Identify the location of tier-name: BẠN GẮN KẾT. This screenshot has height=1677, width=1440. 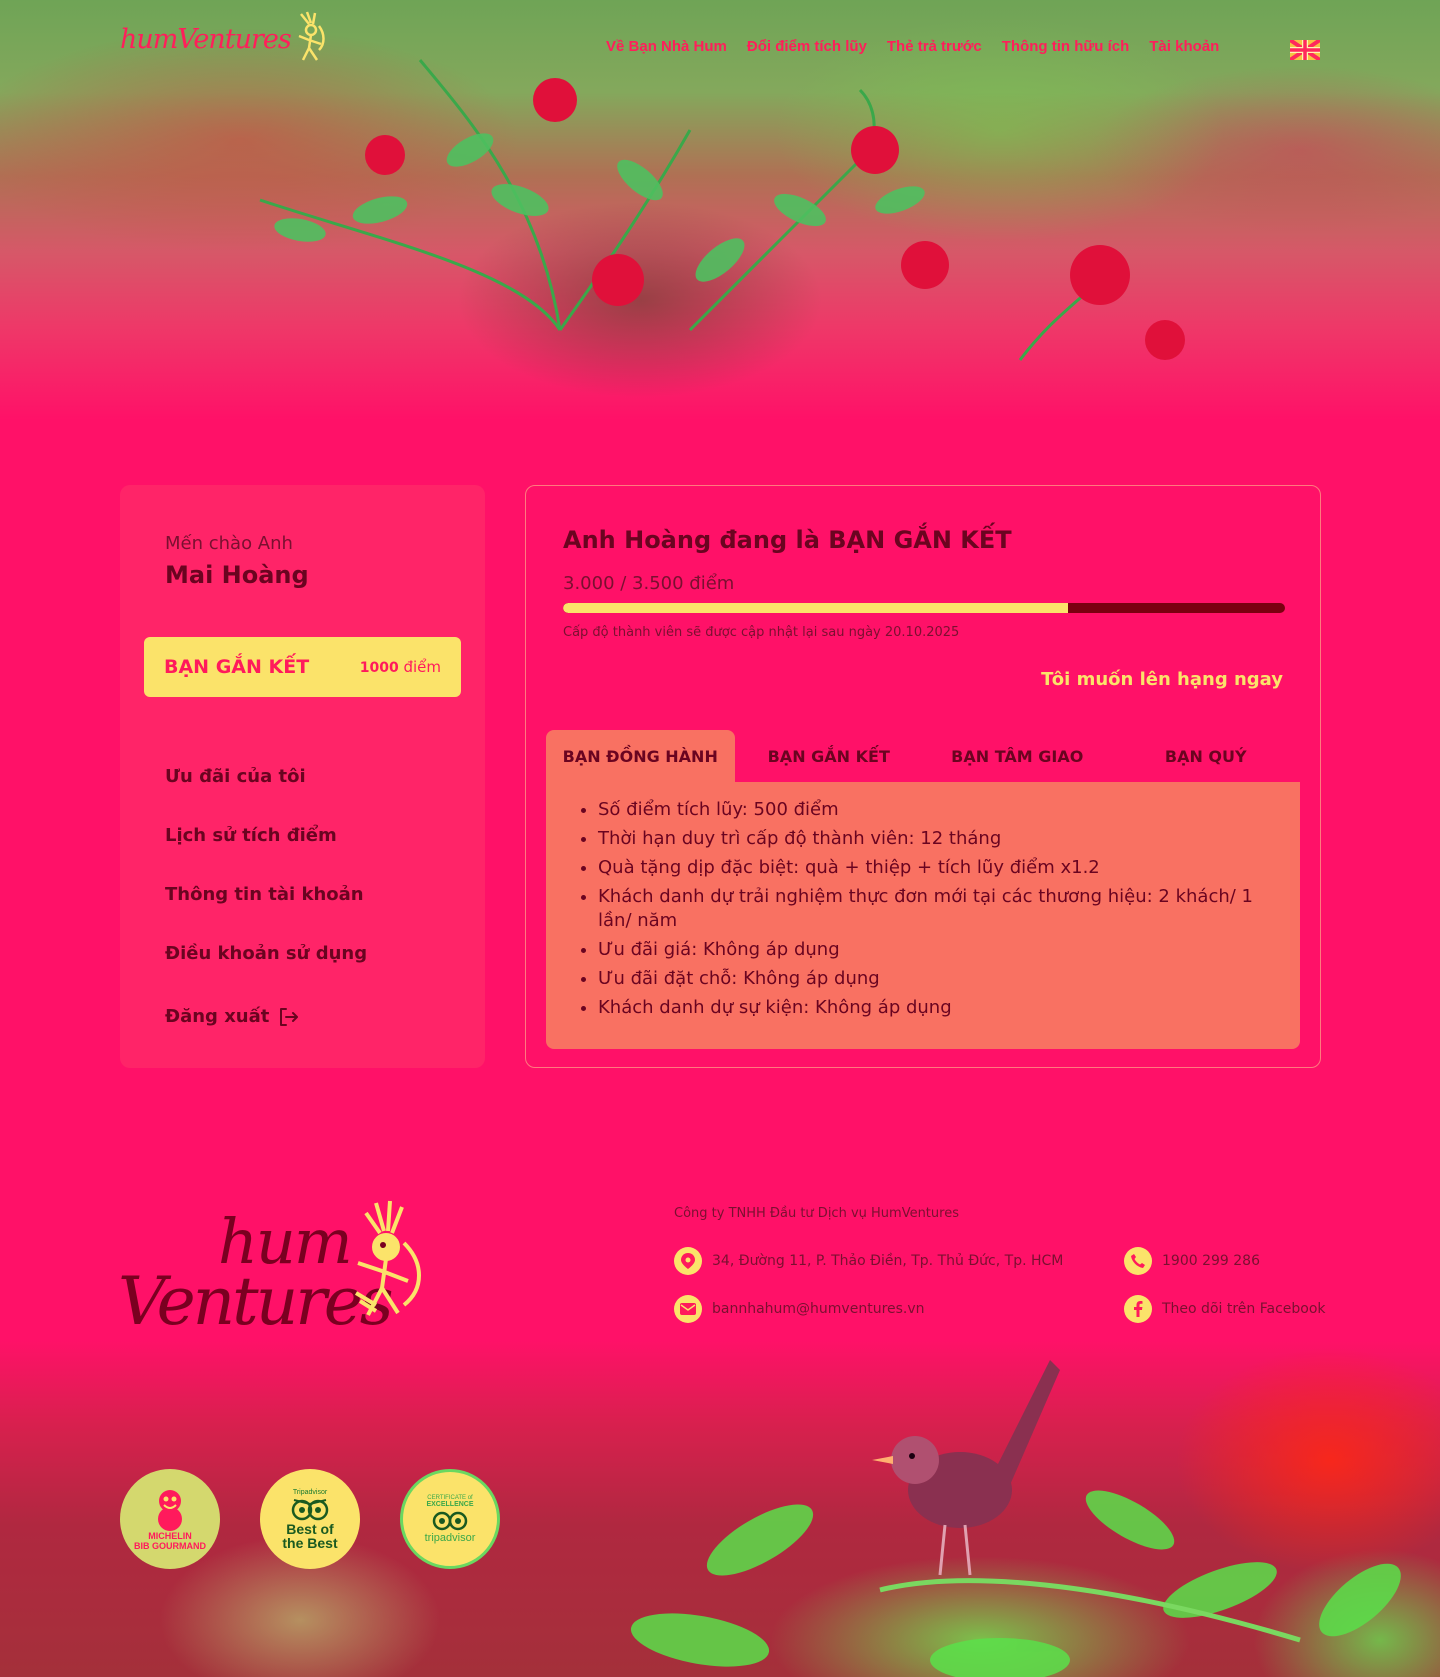
(237, 667).